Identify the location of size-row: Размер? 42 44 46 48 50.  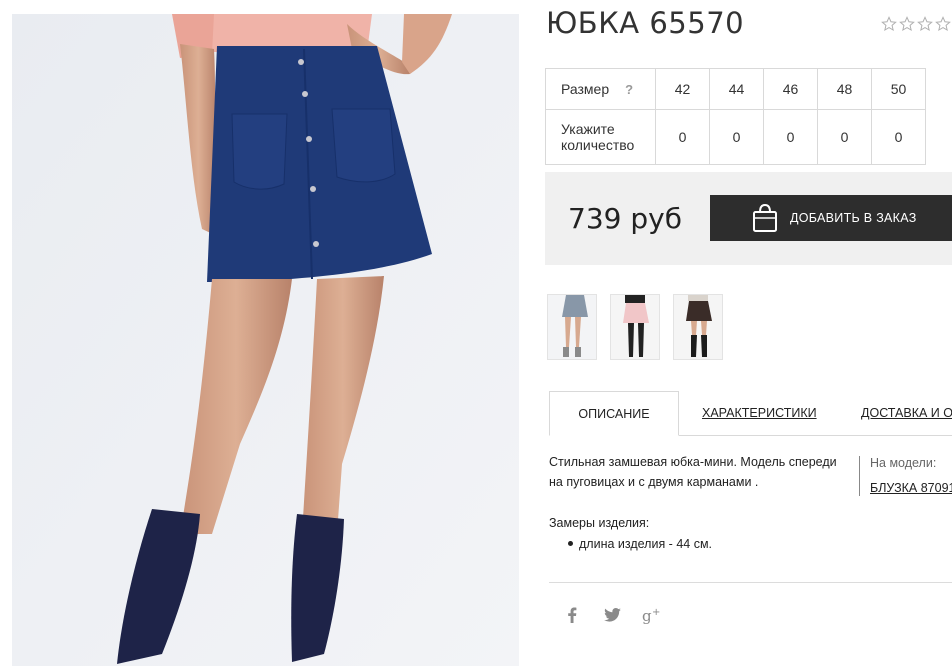
(735, 89).